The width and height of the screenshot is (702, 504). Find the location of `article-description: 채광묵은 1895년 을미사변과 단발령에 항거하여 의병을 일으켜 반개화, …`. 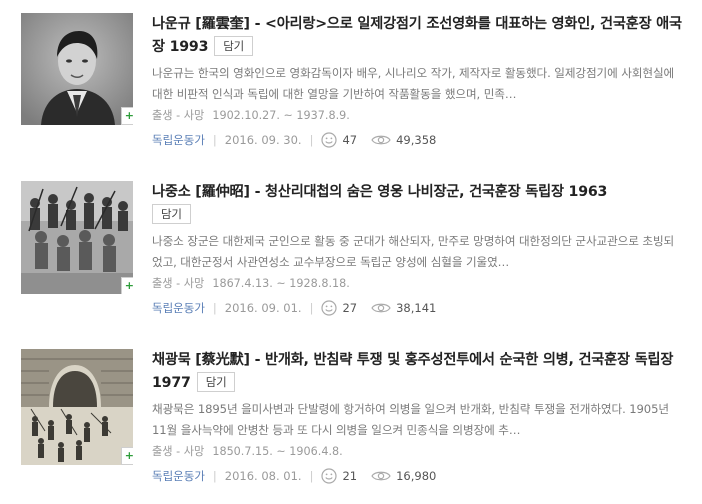

article-description: 채광묵은 1895년 을미사변과 단발령에 항거하여 의병을 일으켜 반개화, … is located at coordinates (417, 420).